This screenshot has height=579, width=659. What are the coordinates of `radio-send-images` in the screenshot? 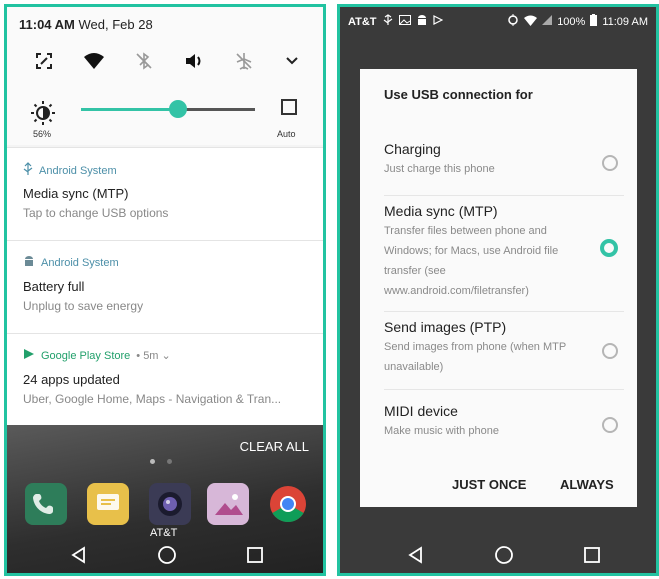 It's located at (610, 351).